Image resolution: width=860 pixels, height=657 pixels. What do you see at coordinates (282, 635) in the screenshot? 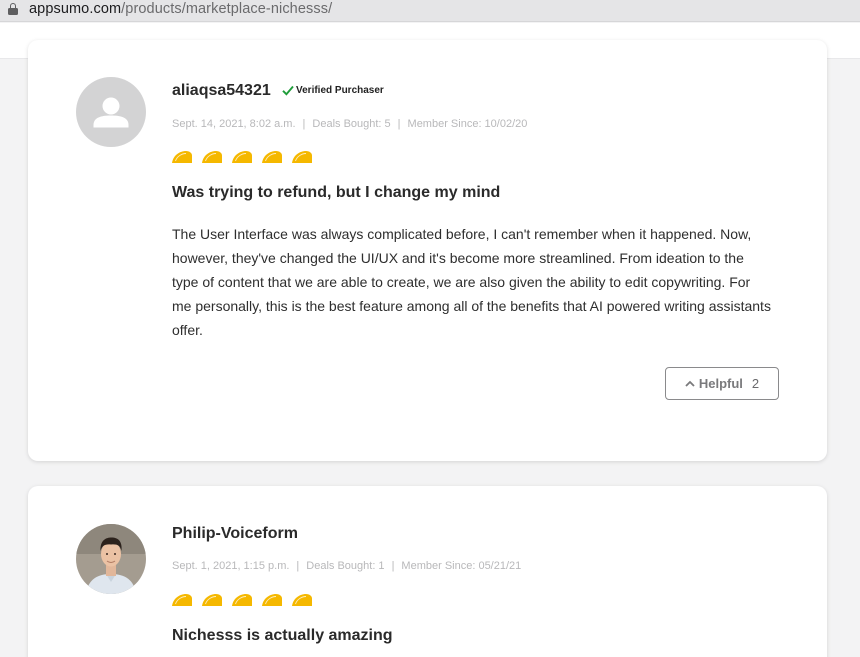
I see `review-title: Nichesss is actually amazing` at bounding box center [282, 635].